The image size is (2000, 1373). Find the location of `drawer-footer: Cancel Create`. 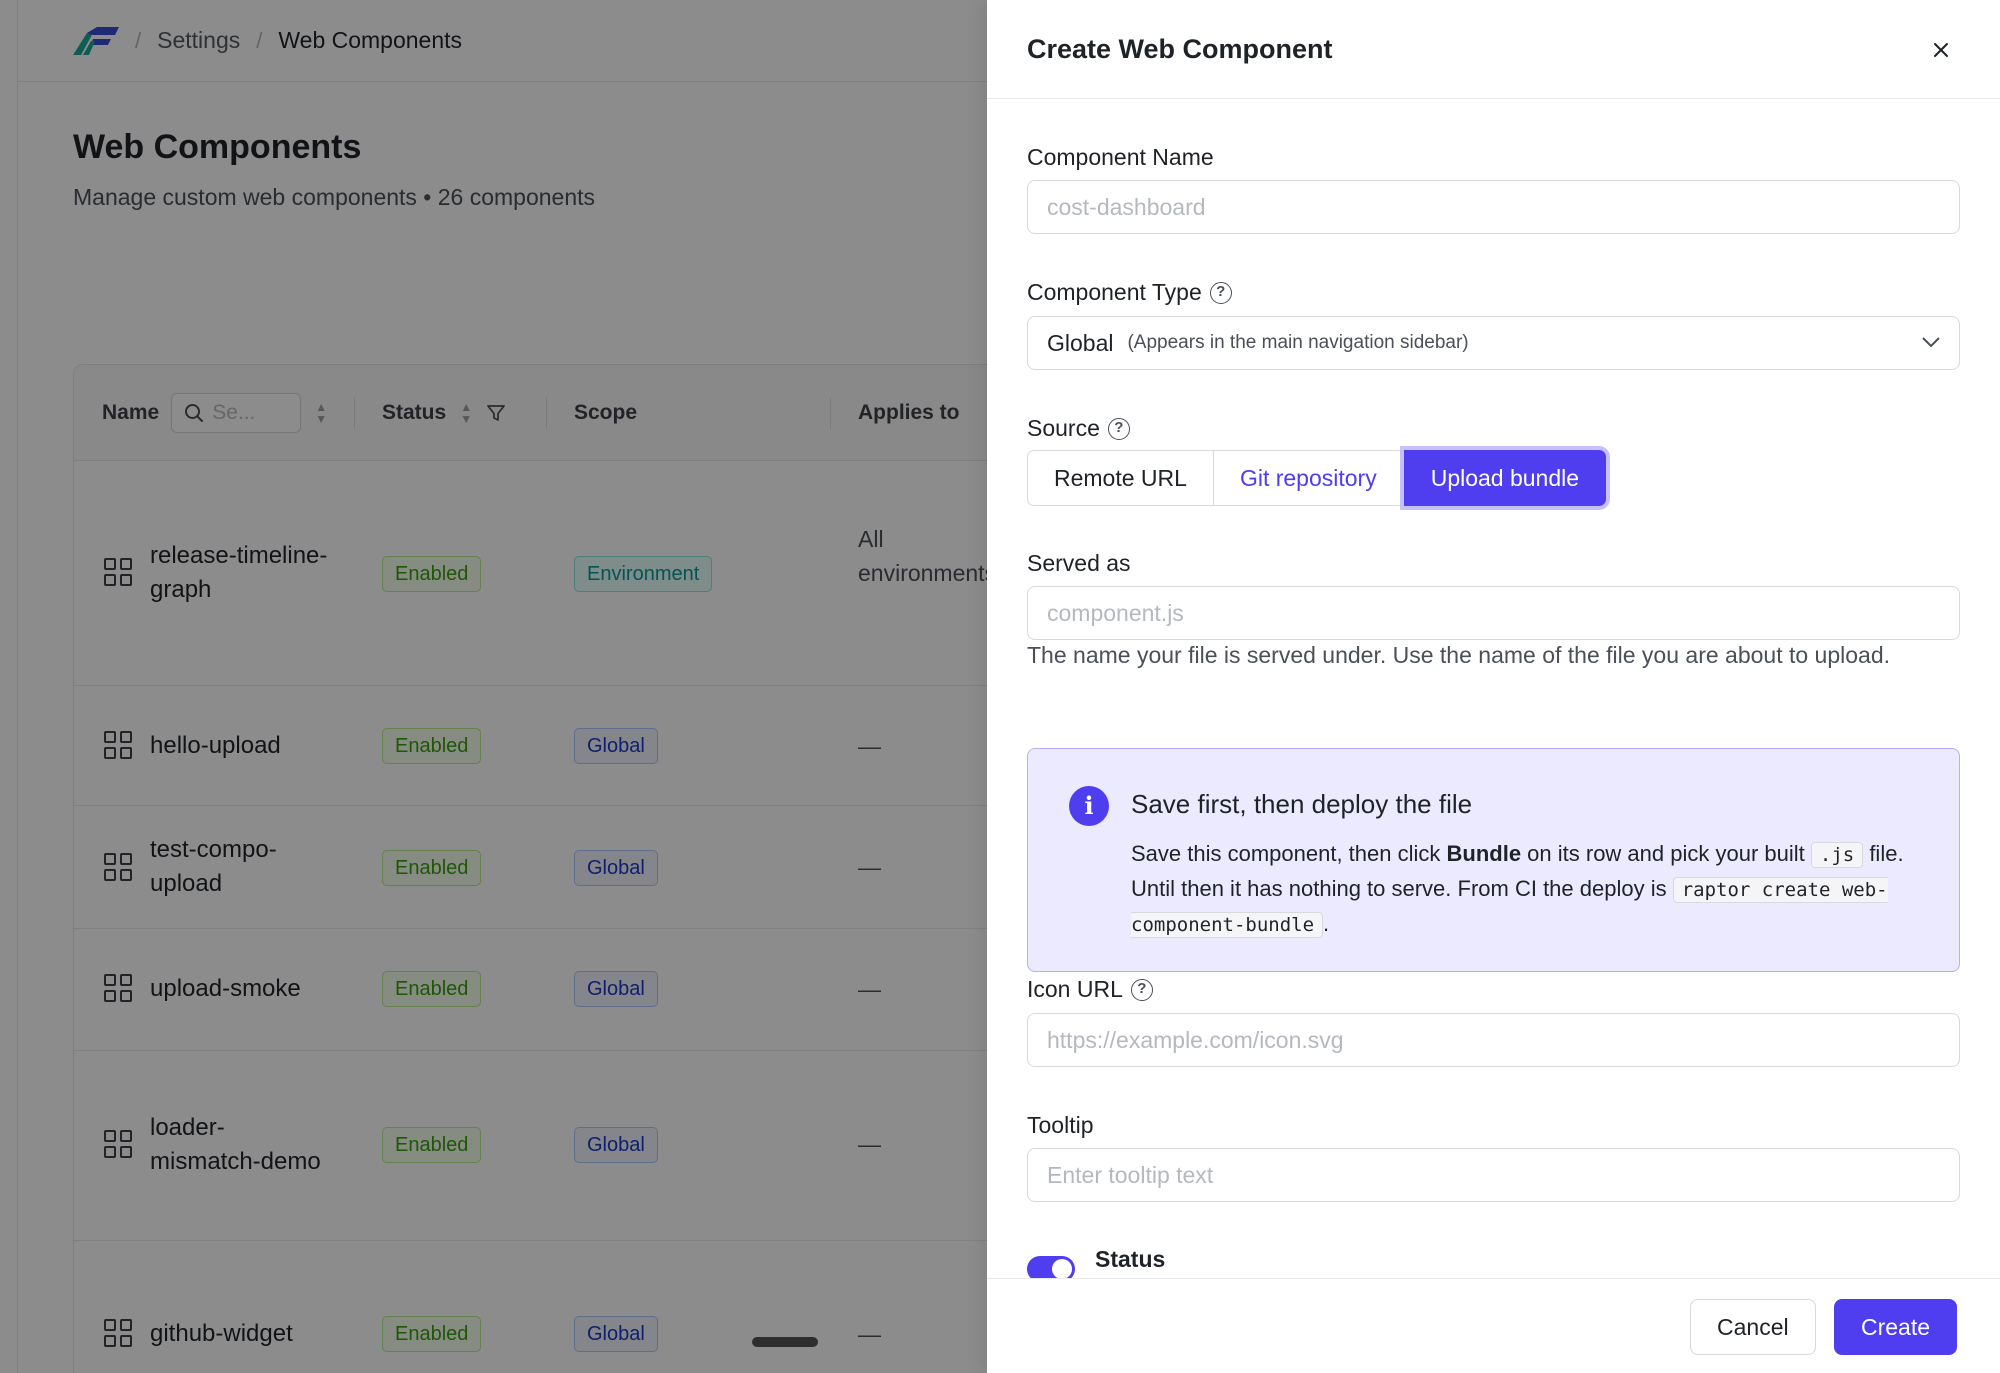

drawer-footer: Cancel Create is located at coordinates (1493, 1325).